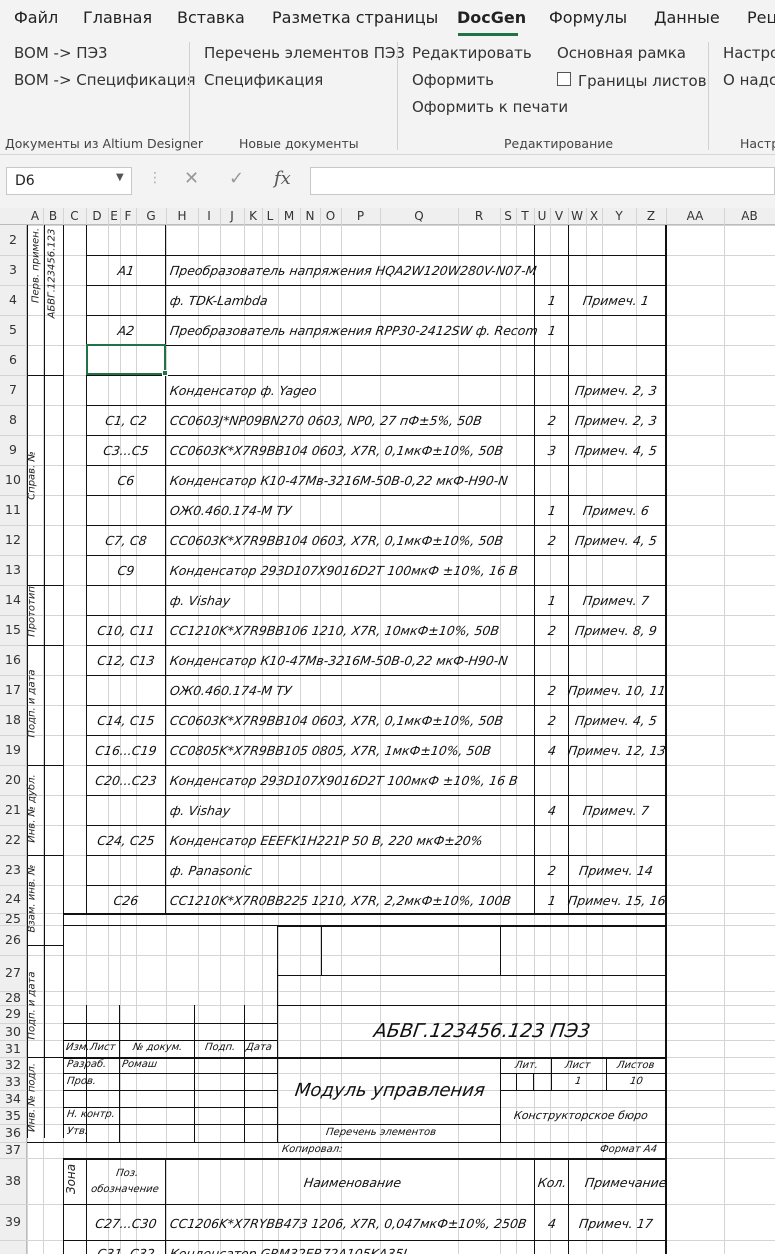  I want to click on column-header: K, so click(253, 216).